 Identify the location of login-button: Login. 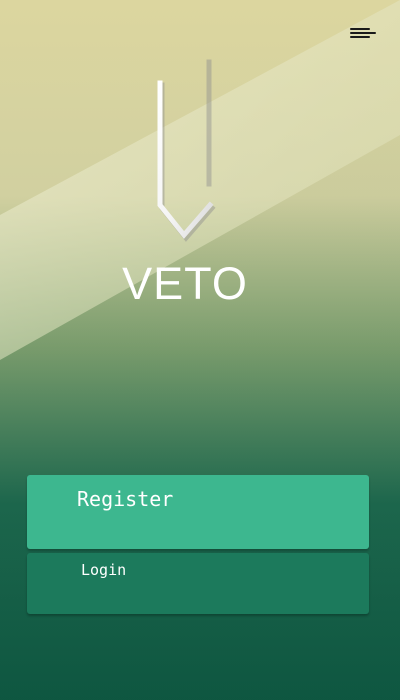
(198, 583).